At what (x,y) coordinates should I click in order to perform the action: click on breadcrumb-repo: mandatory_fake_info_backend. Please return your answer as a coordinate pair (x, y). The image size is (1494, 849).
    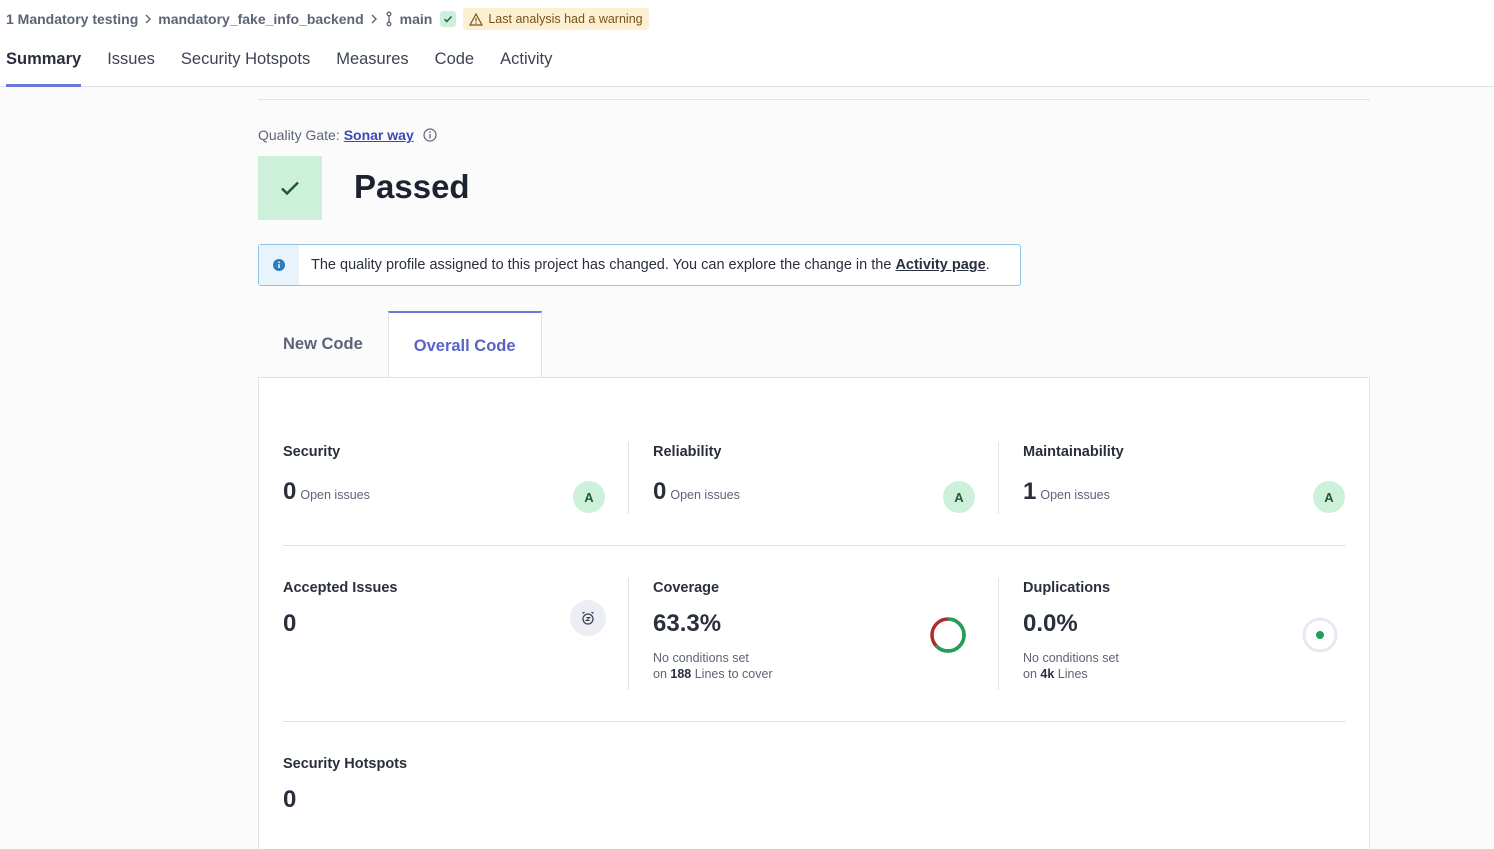
    Looking at the image, I should click on (260, 19).